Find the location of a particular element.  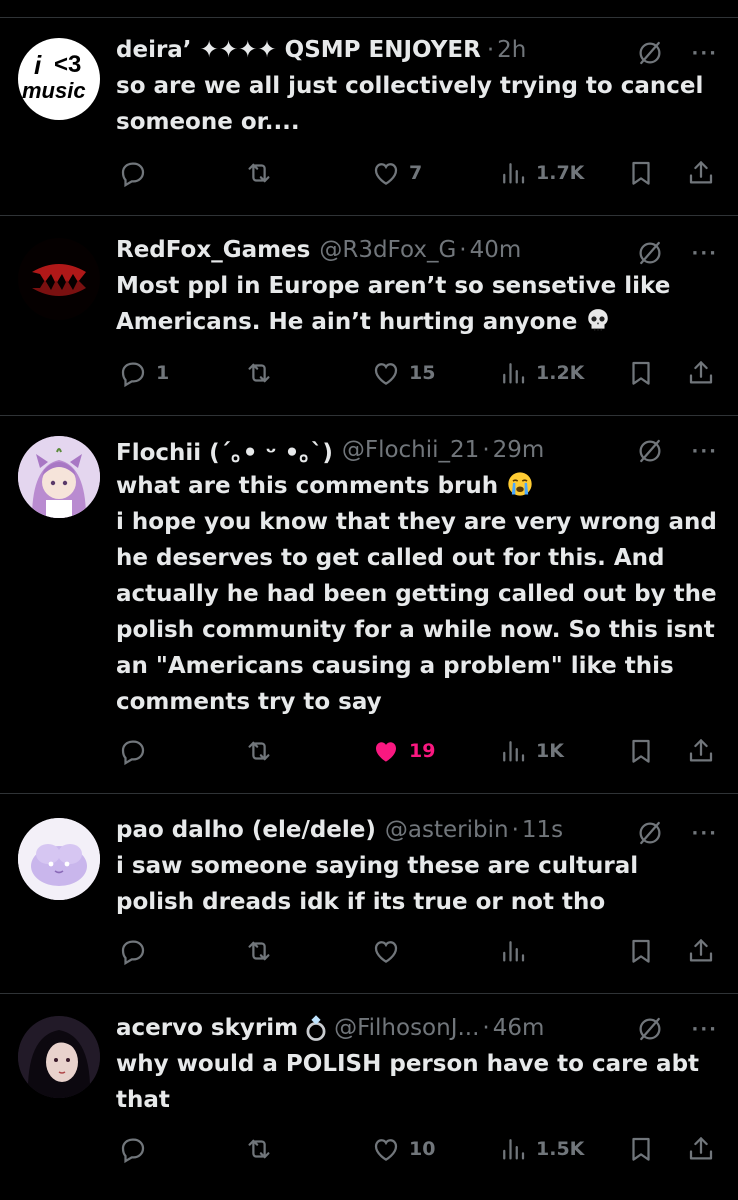

views-button: 1.5K is located at coordinates (541, 1149).